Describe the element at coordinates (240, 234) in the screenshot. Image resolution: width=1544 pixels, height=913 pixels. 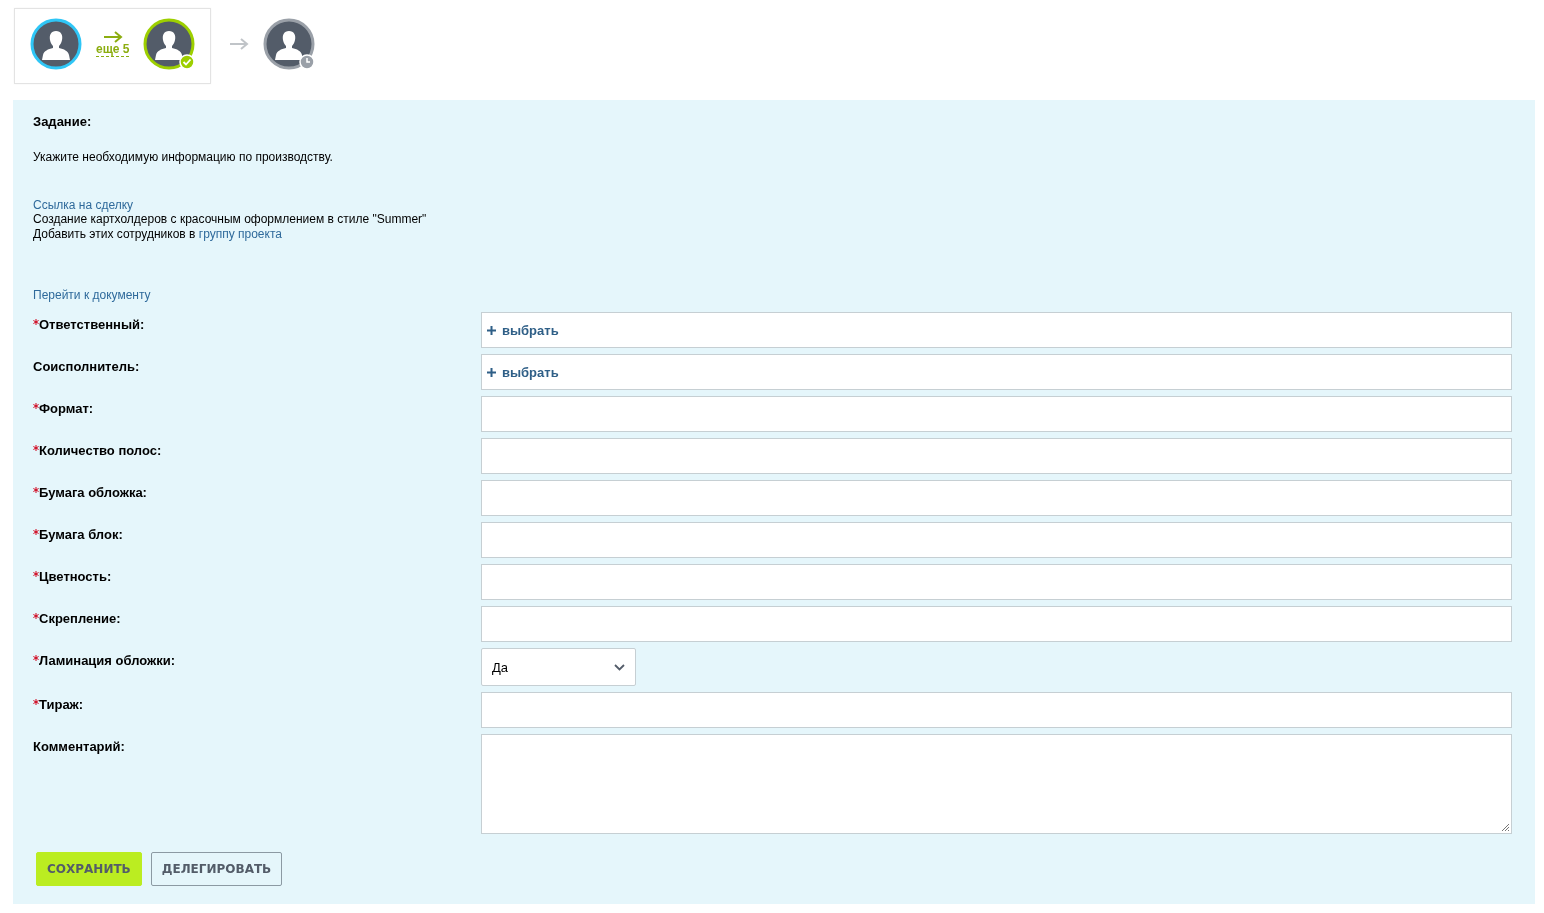
I see `project-group-link: группу проекта` at that location.